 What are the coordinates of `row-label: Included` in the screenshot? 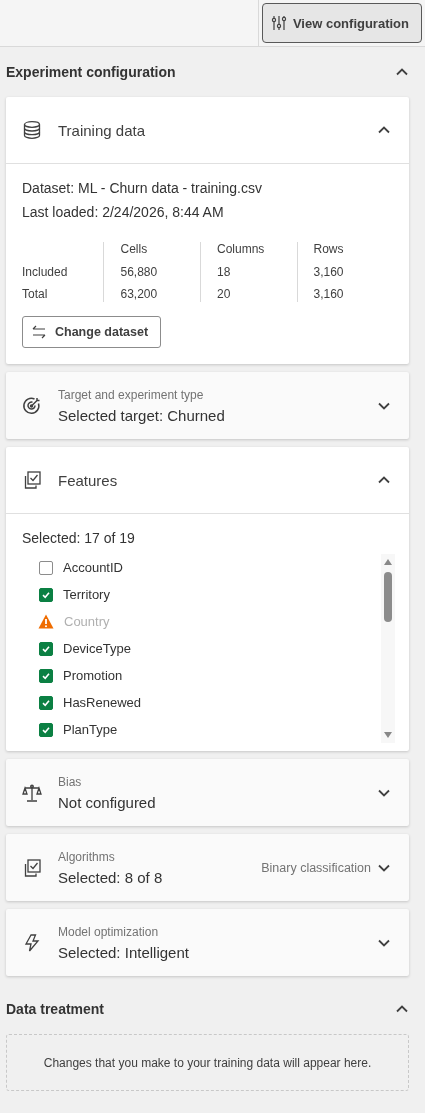 It's located at (45, 272).